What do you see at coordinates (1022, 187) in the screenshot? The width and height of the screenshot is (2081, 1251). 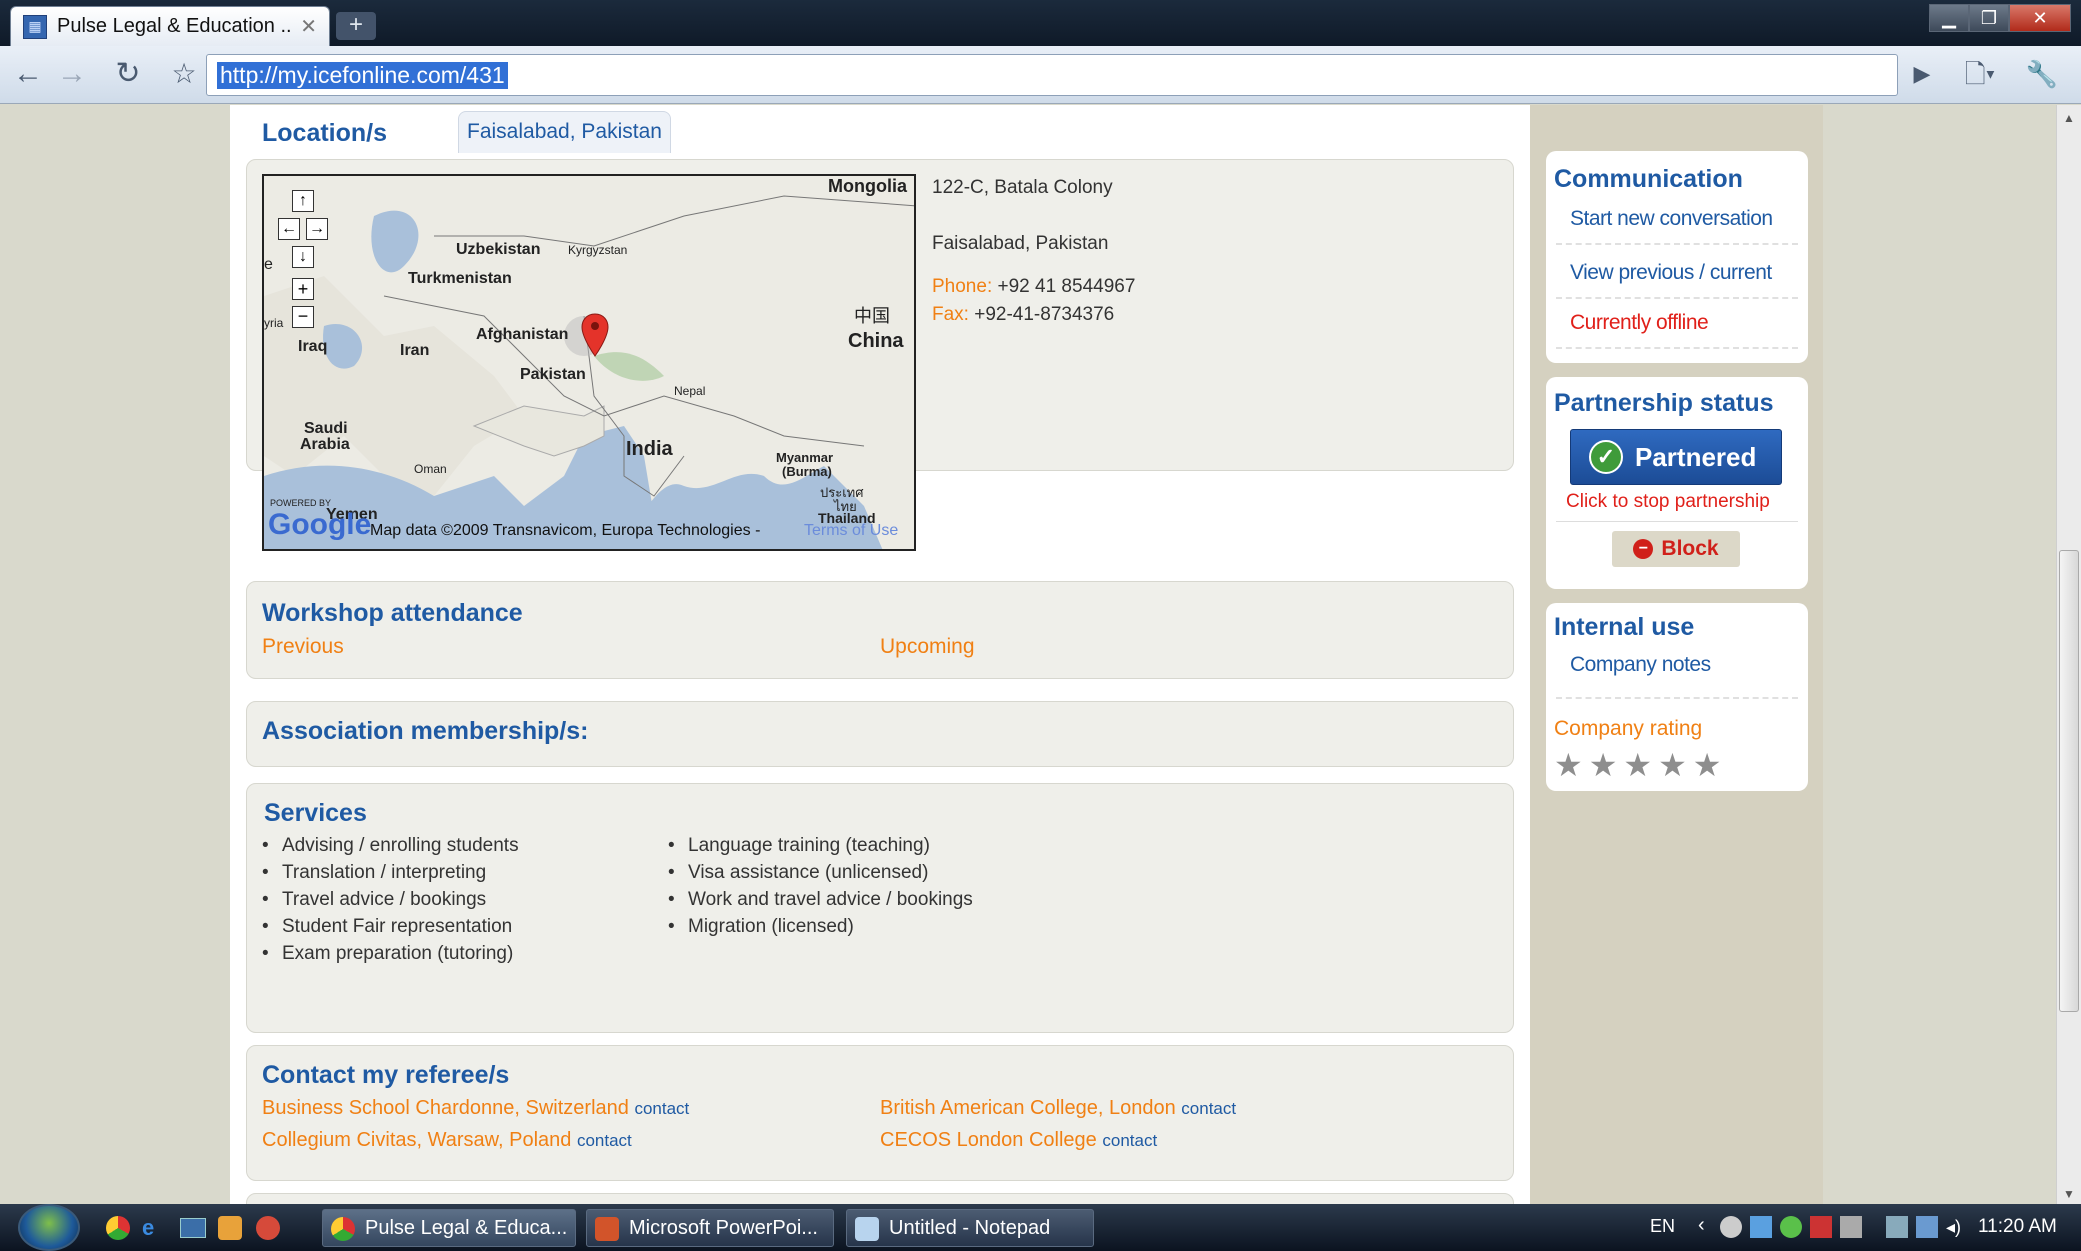 I see `address-line1: 122-C, Batala Colony` at bounding box center [1022, 187].